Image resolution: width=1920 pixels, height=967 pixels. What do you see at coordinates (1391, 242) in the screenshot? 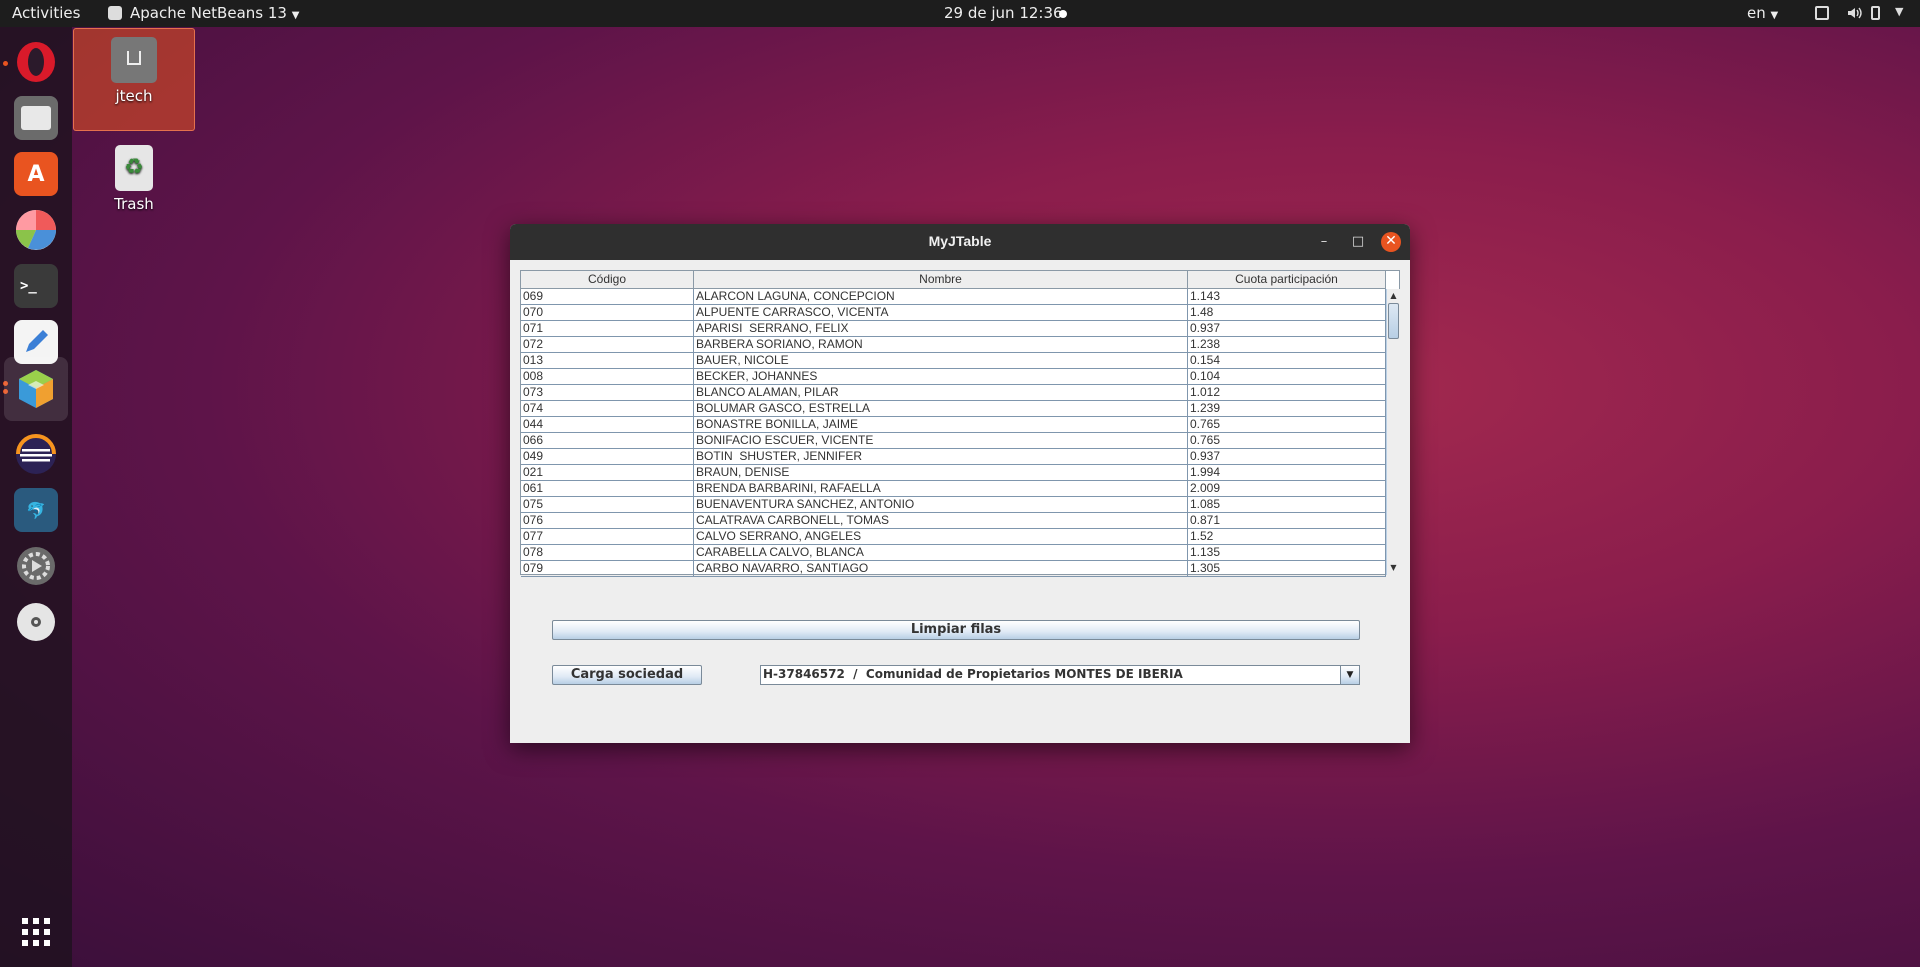
I see `close-button: ✕` at bounding box center [1391, 242].